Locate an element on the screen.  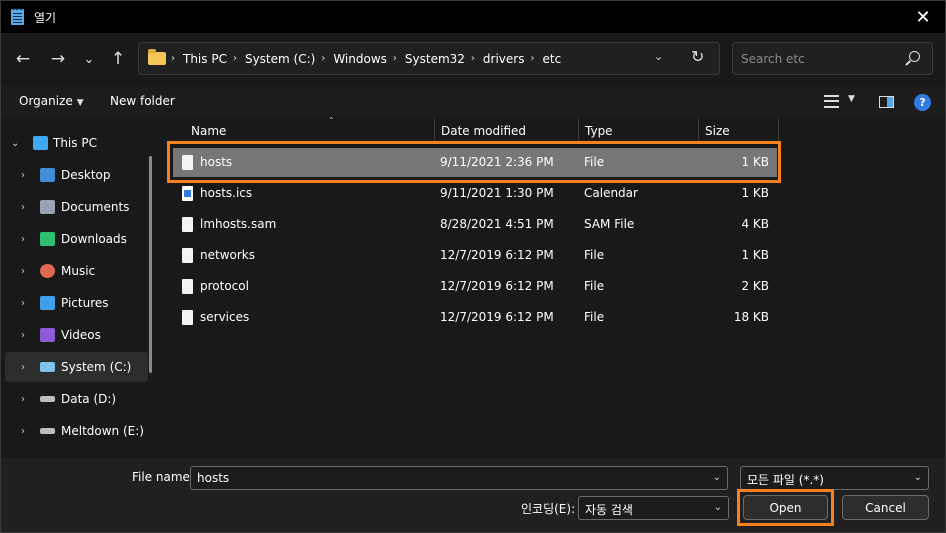
file-row-protocol: protocol 12/7/2019 6:12 PM File 2 KB is located at coordinates (475, 286).